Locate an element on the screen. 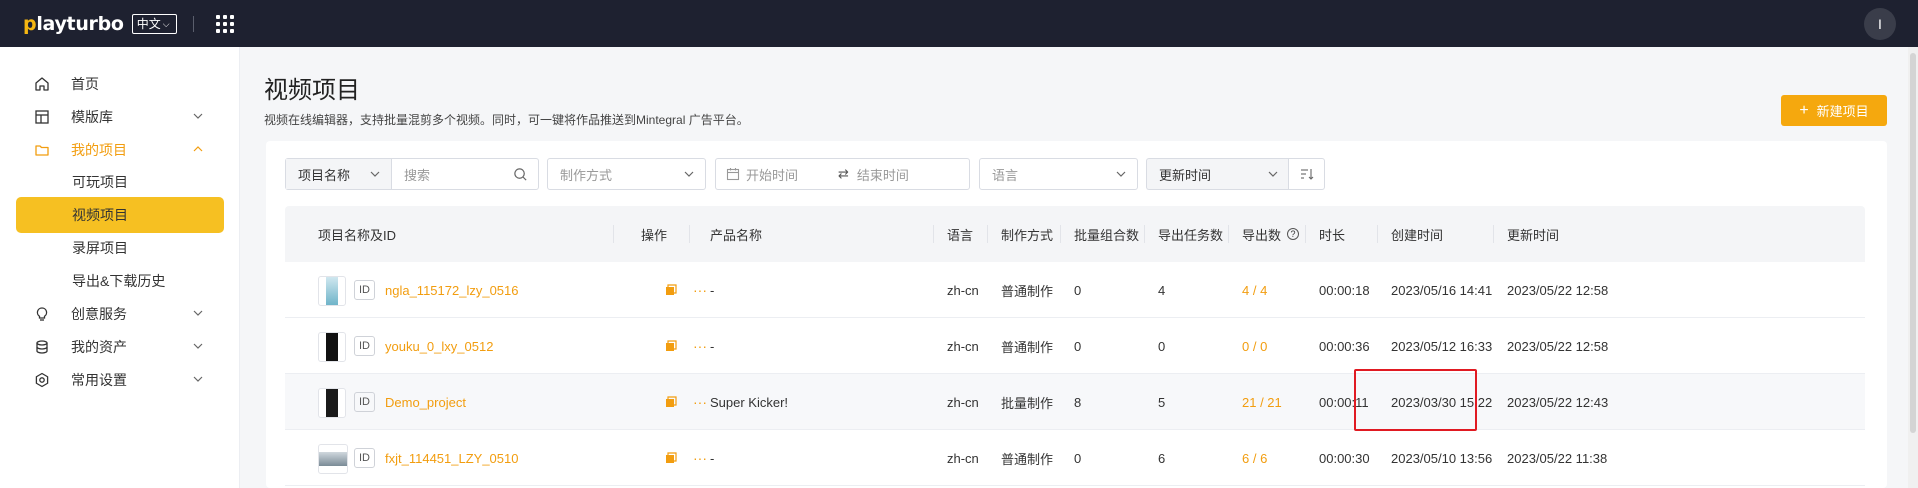  tasks-cell: 6 is located at coordinates (1162, 458).